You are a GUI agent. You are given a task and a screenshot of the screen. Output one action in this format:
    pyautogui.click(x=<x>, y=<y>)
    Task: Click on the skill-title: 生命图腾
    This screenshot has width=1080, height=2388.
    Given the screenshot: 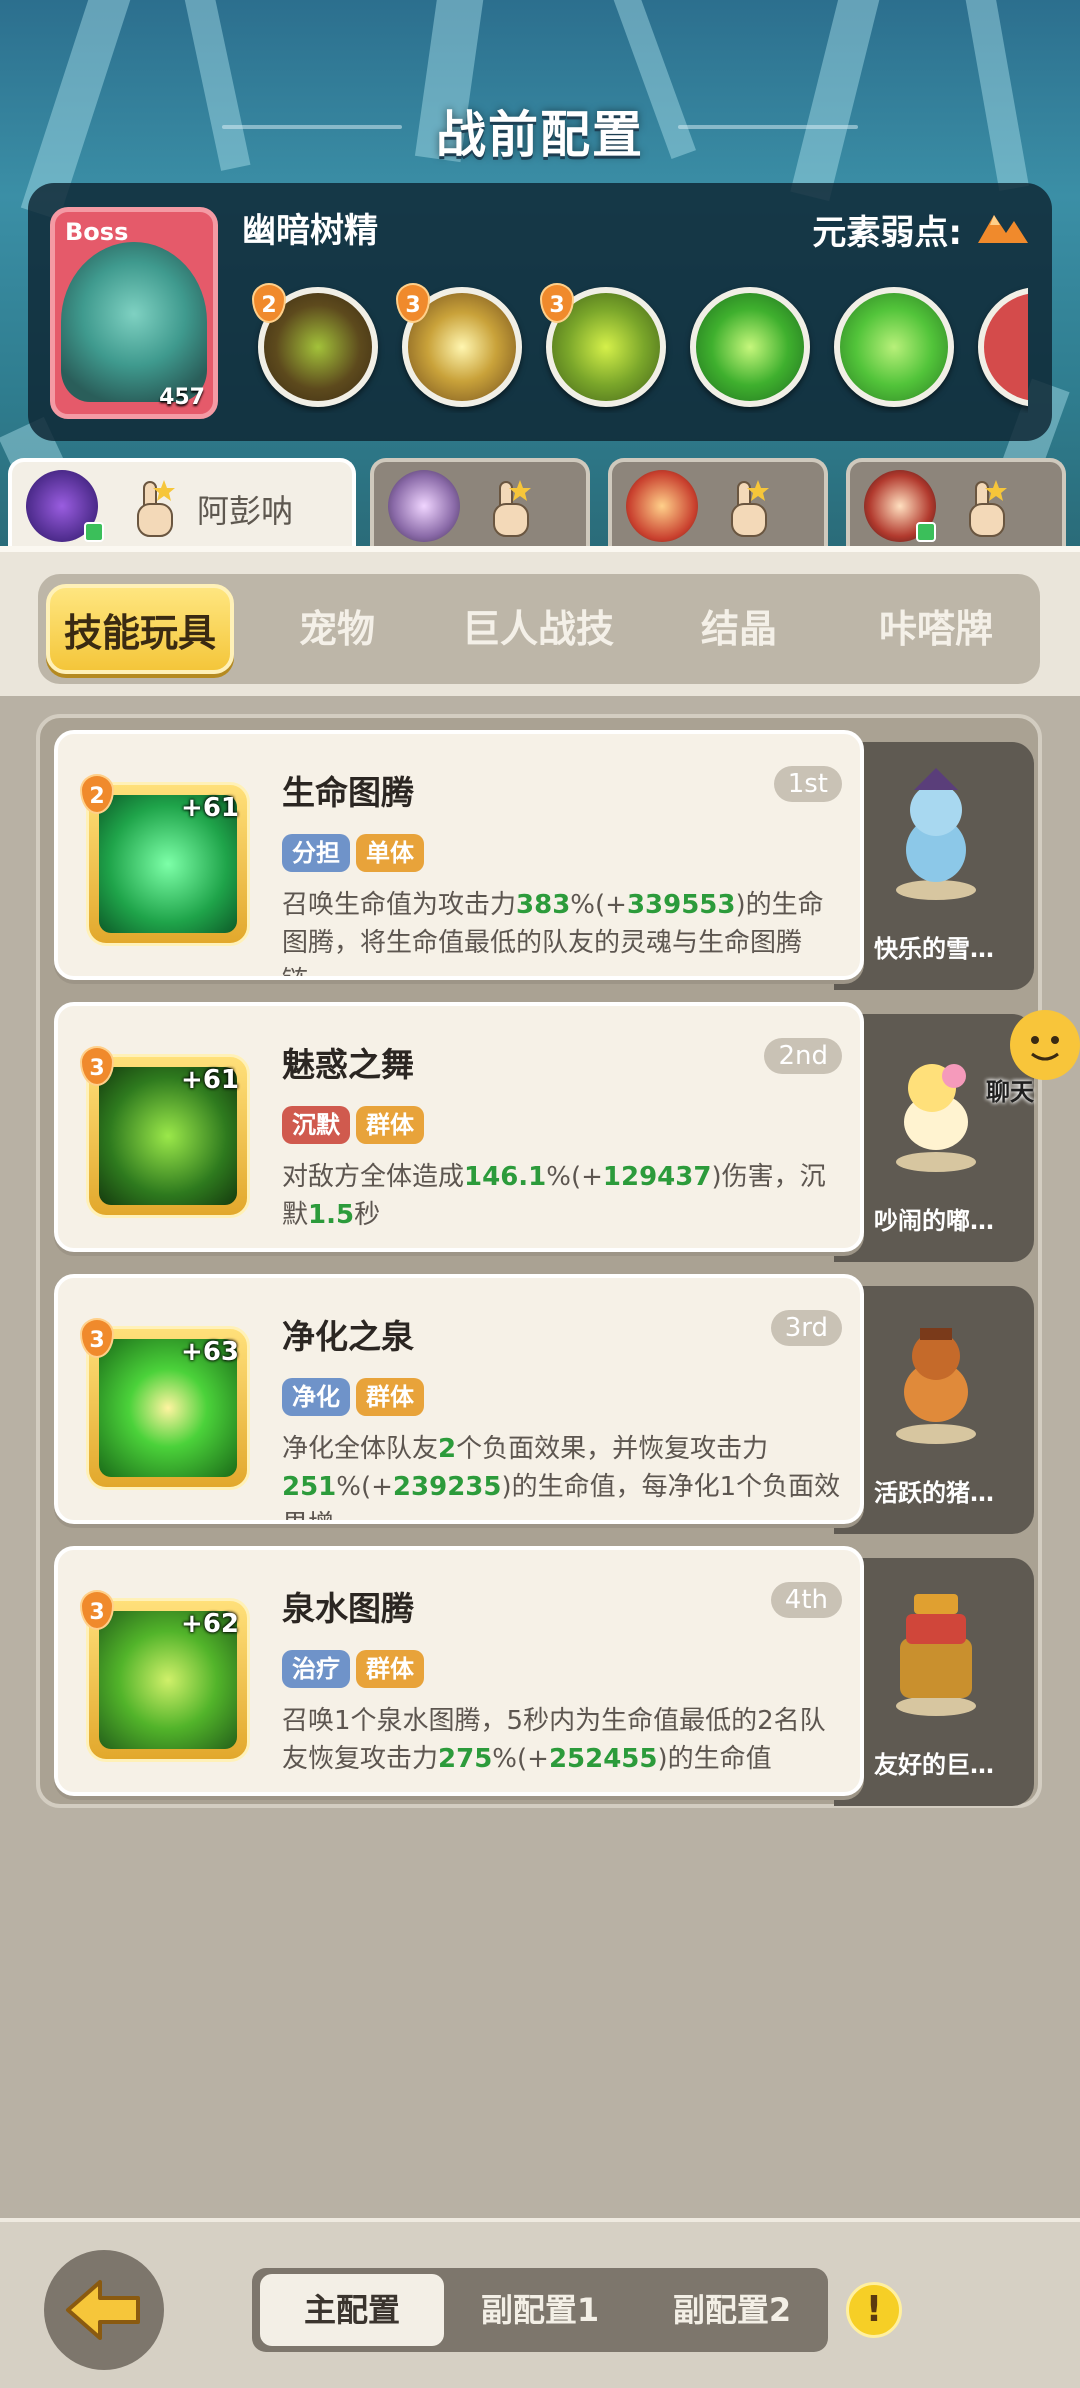 What is the action you would take?
    pyautogui.click(x=348, y=792)
    